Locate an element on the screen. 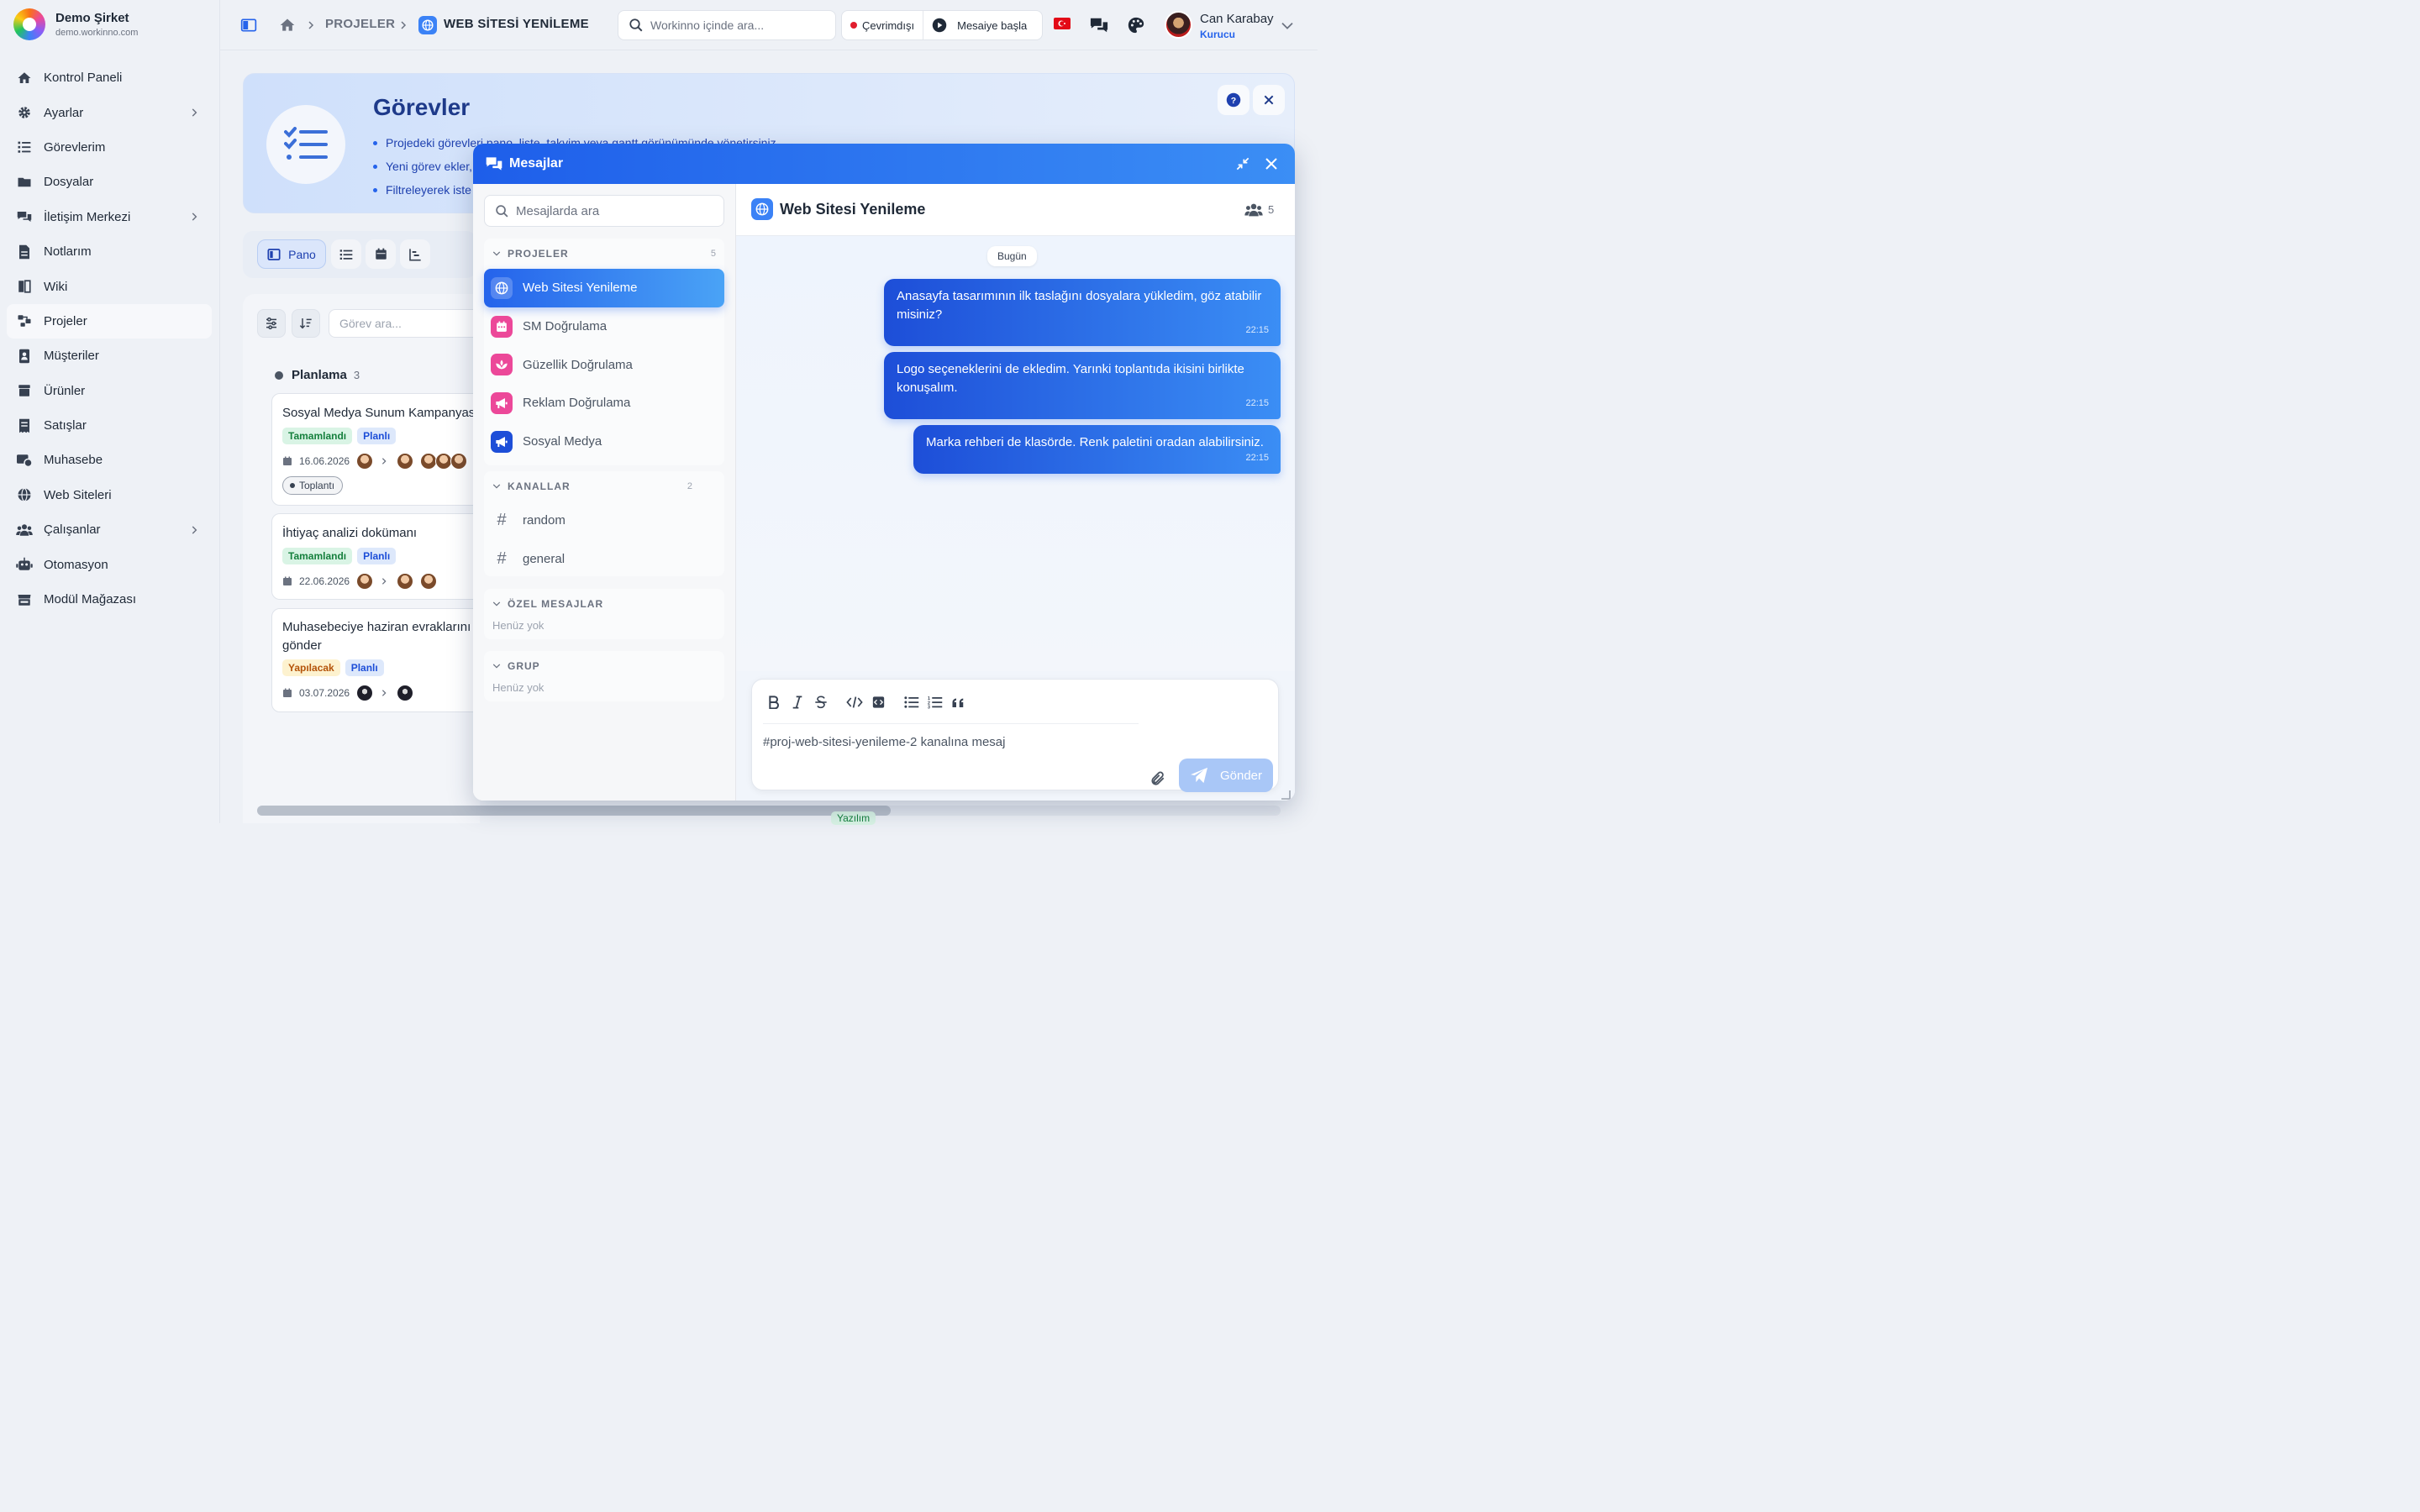 This screenshot has height=1512, width=2420. sidebar-item-calisanlar: Çalışanlar is located at coordinates (109, 529).